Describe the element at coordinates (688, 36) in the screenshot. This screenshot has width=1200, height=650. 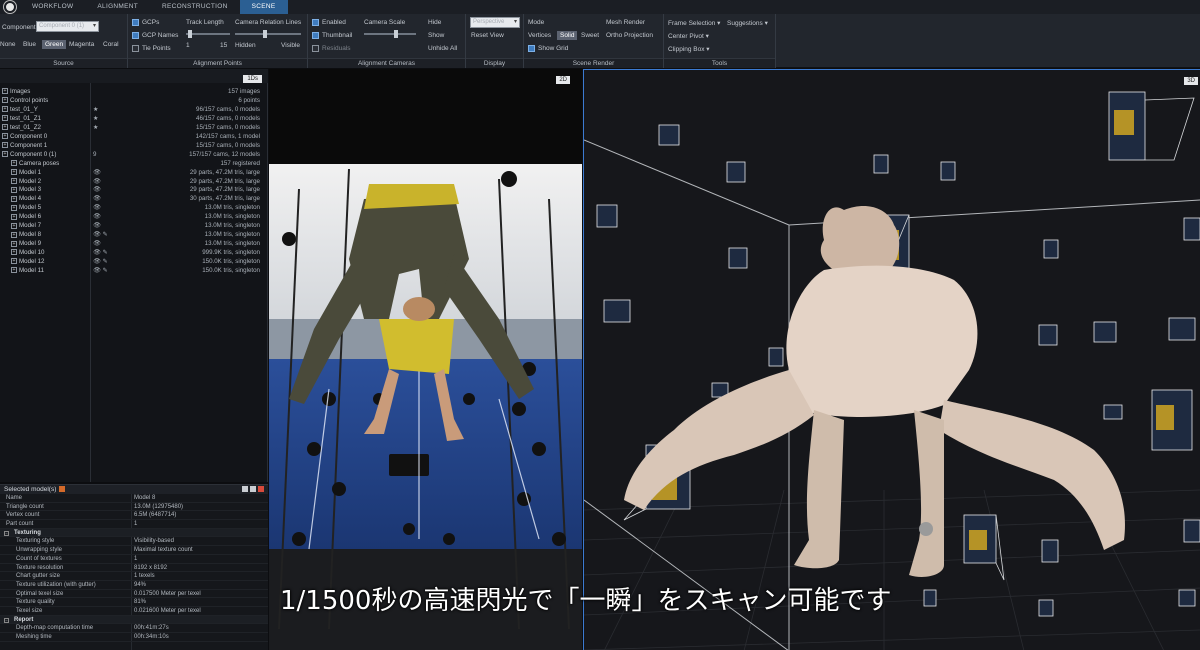
I see `center-pivot-button: Center Pivot ▾` at that location.